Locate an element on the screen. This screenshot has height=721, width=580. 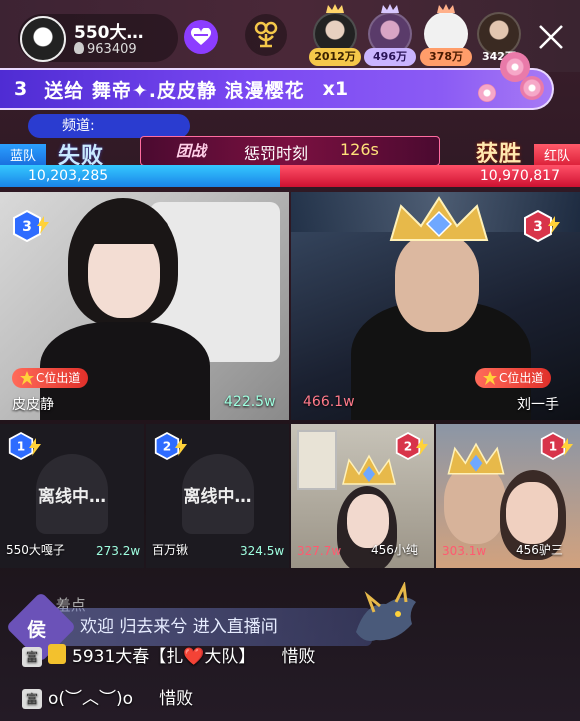
streamer-score: 327.7w is located at coordinates (319, 551).